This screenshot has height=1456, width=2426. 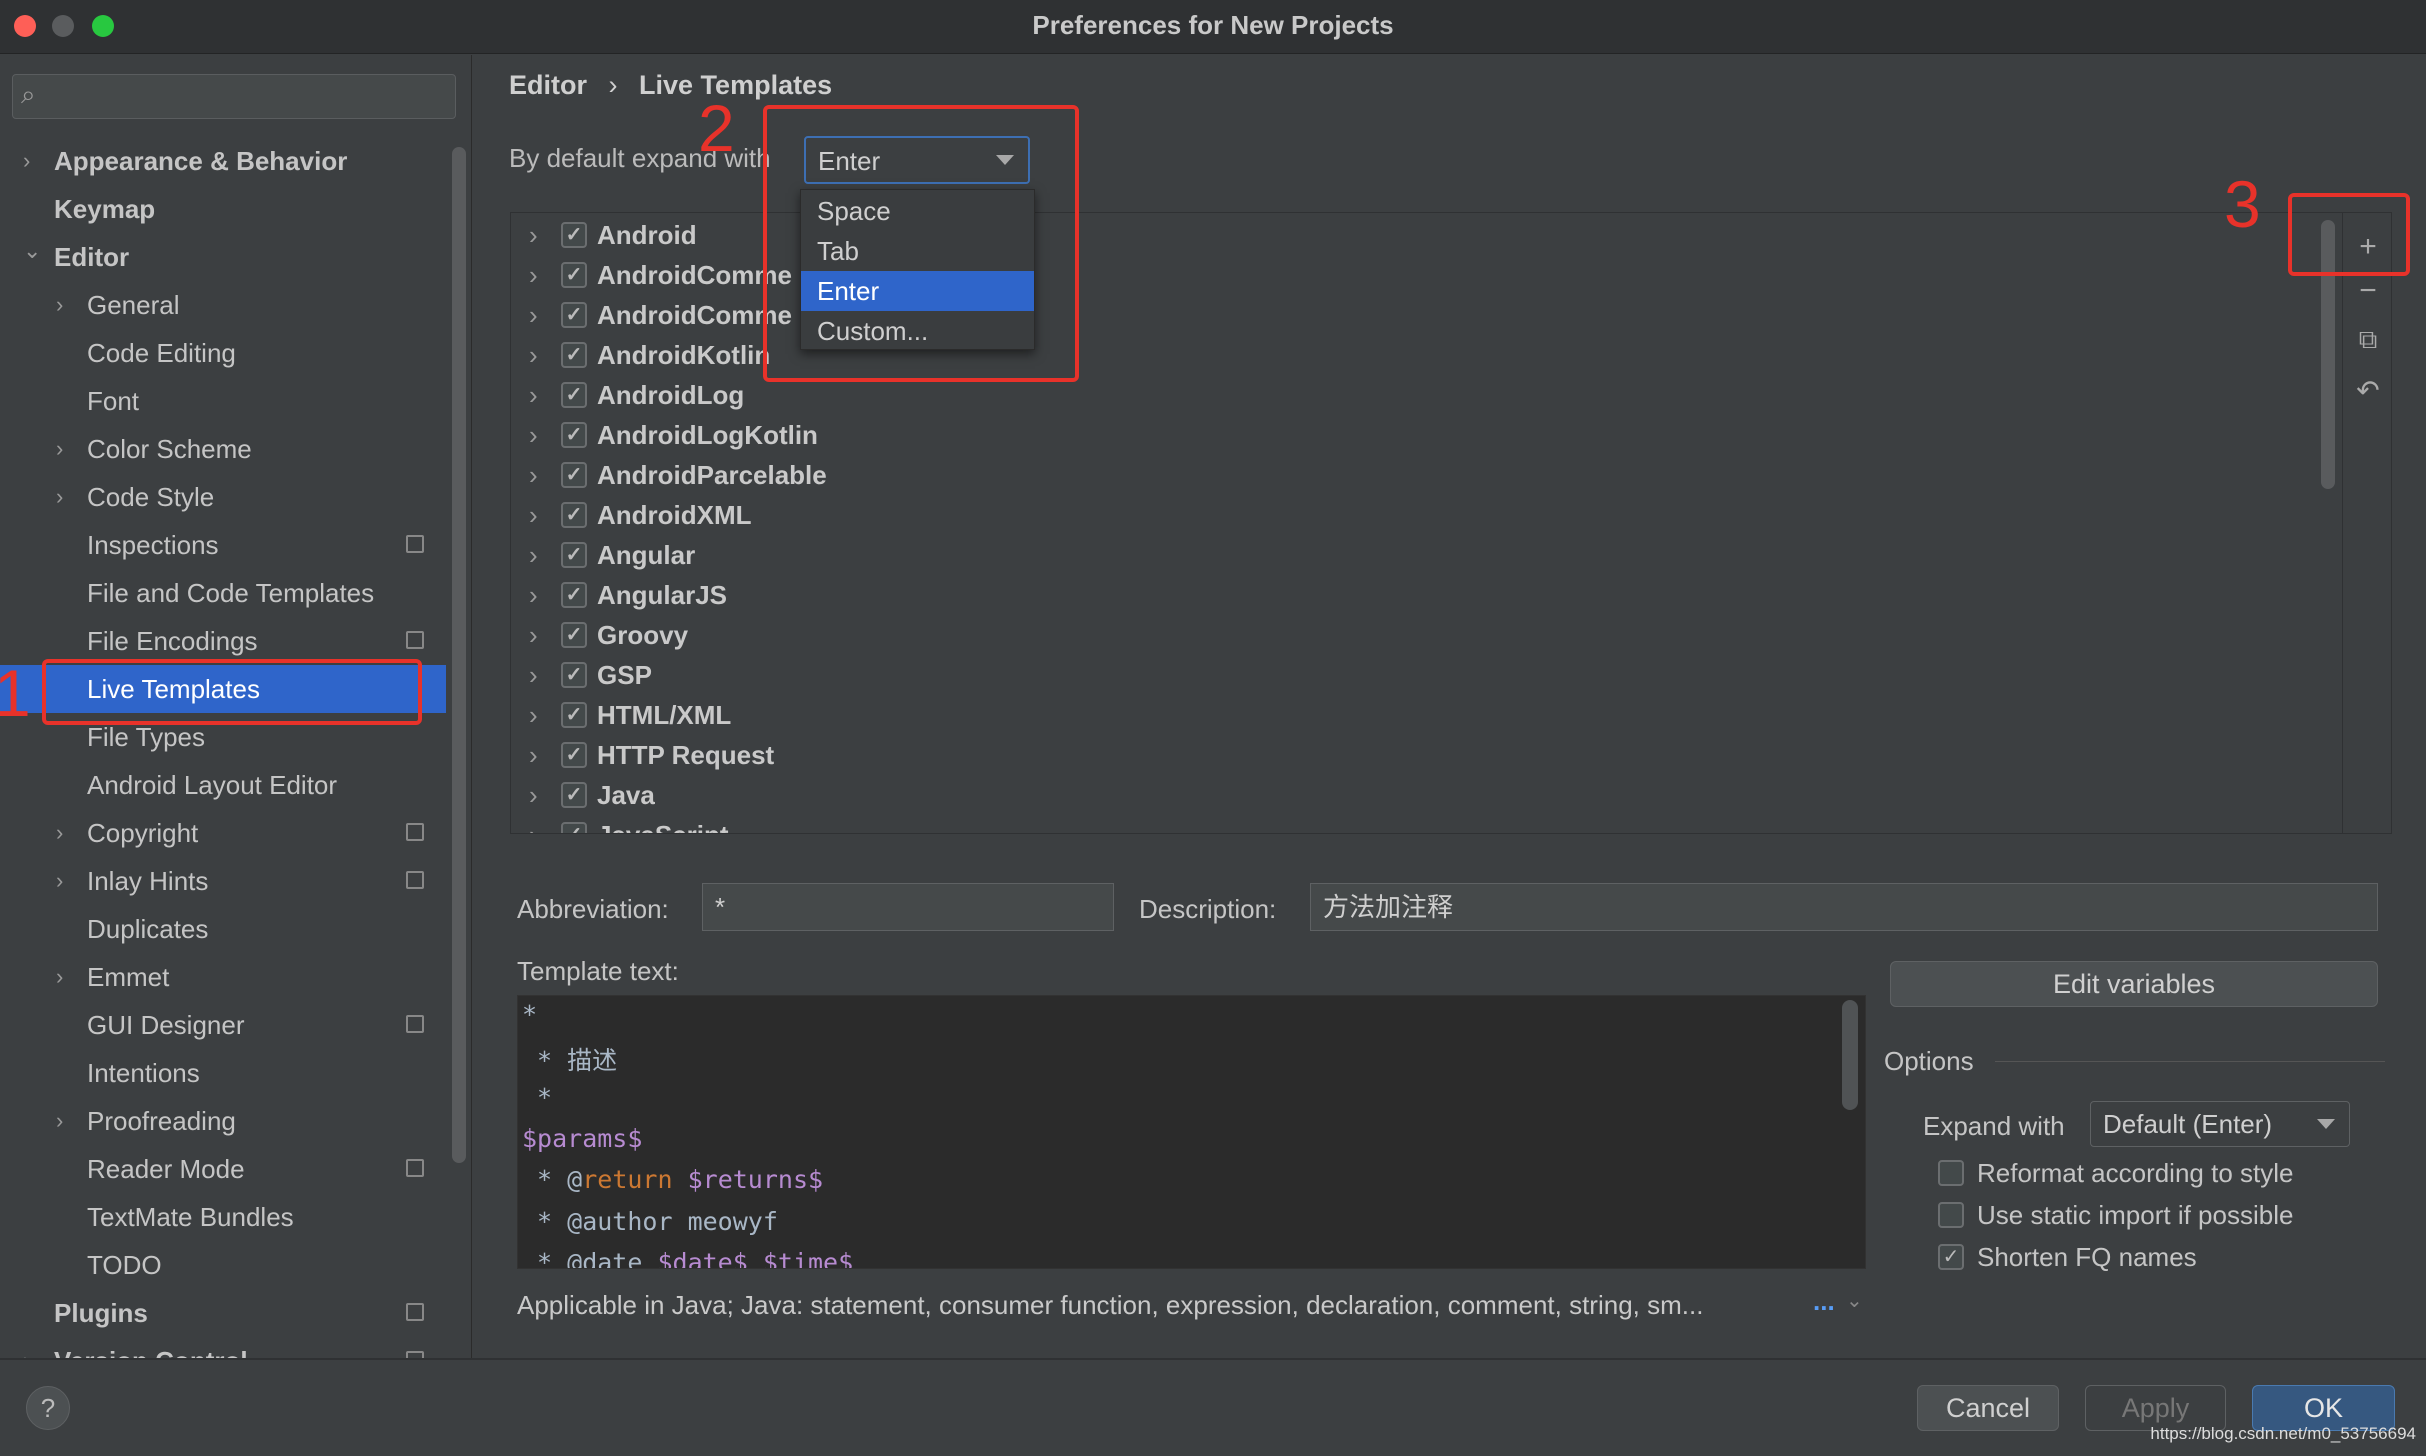 I want to click on sidebar-item: Keymap, so click(x=223, y=209).